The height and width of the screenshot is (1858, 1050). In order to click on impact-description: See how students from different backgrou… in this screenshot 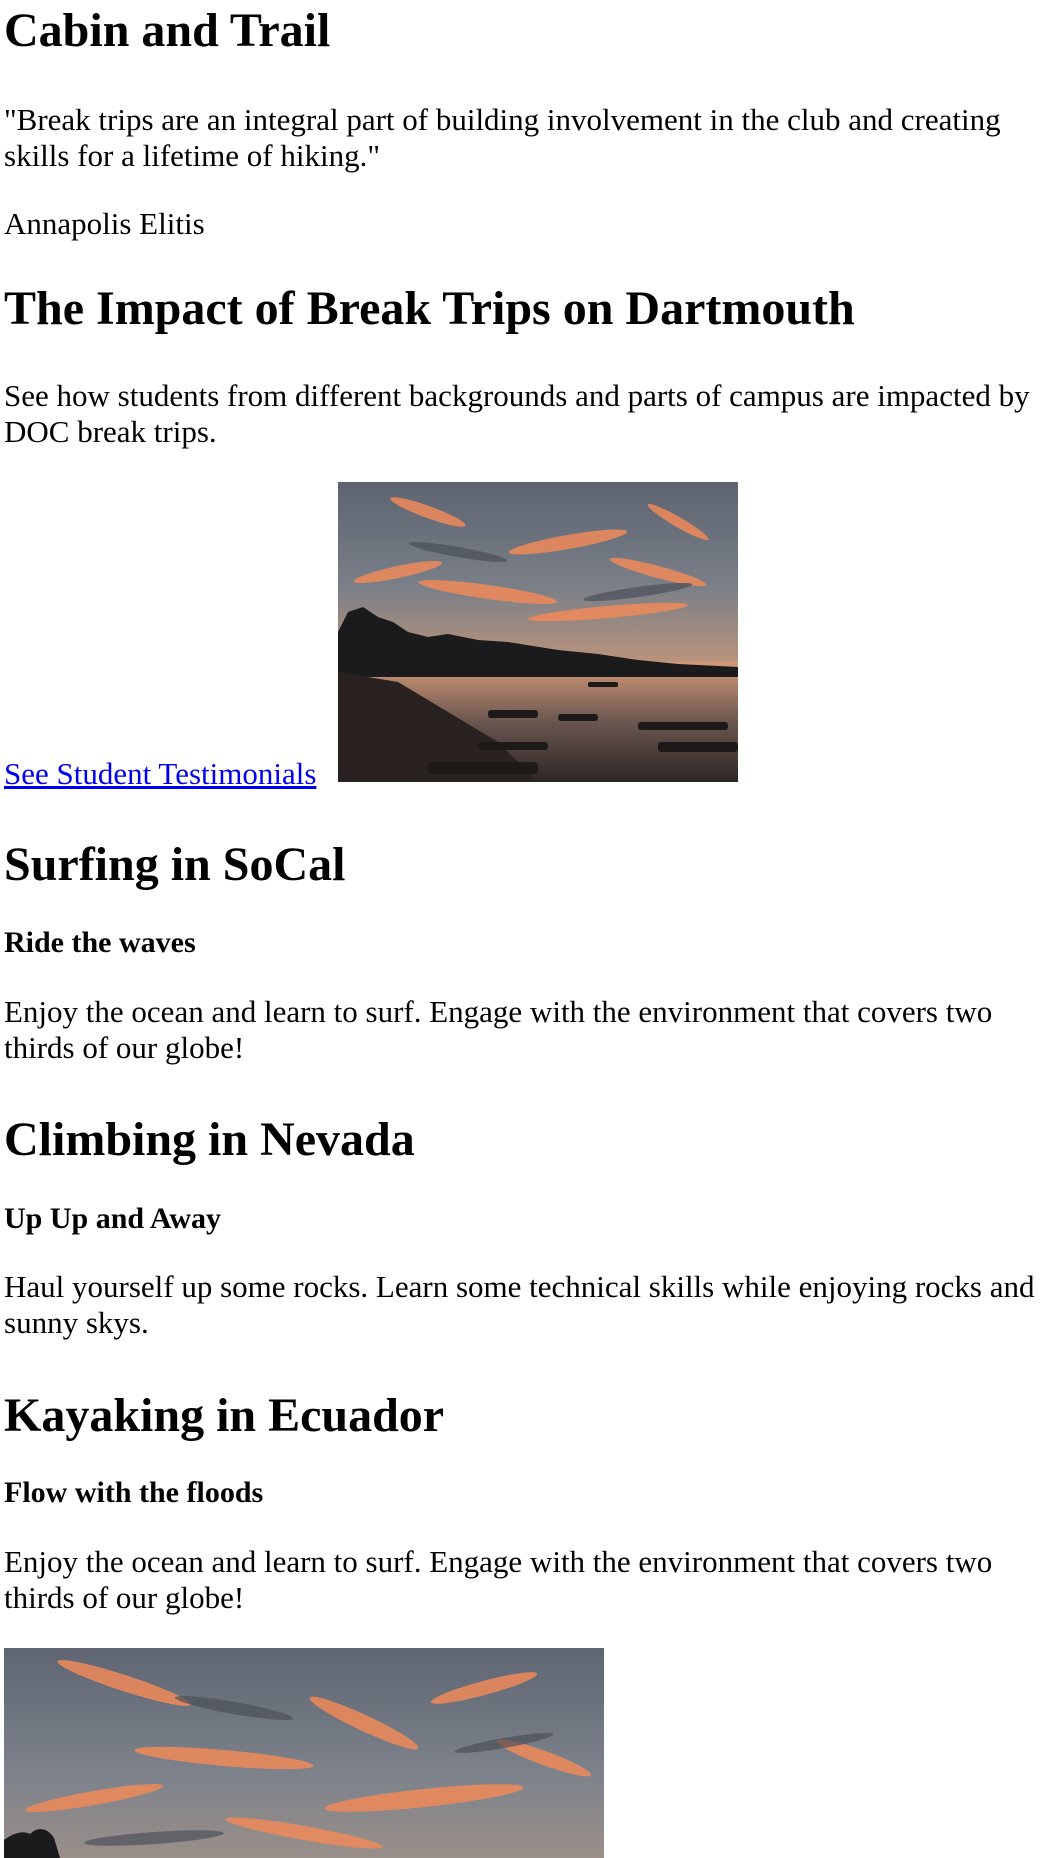, I will do `click(517, 413)`.